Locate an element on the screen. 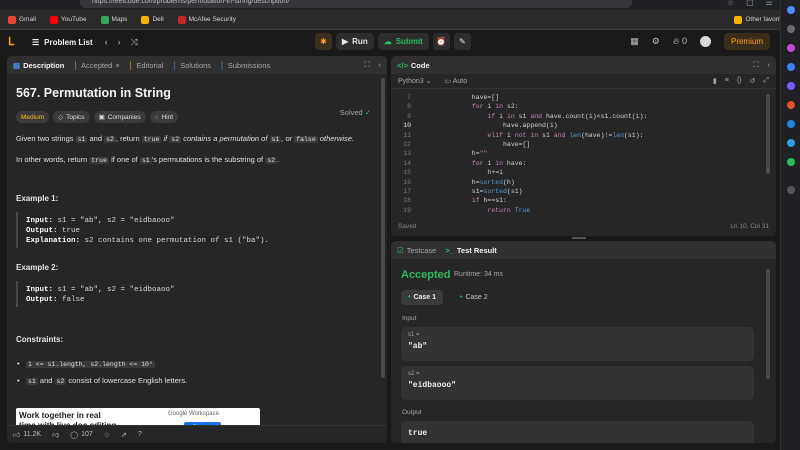  submit-button: ☁ Submit is located at coordinates (403, 41).